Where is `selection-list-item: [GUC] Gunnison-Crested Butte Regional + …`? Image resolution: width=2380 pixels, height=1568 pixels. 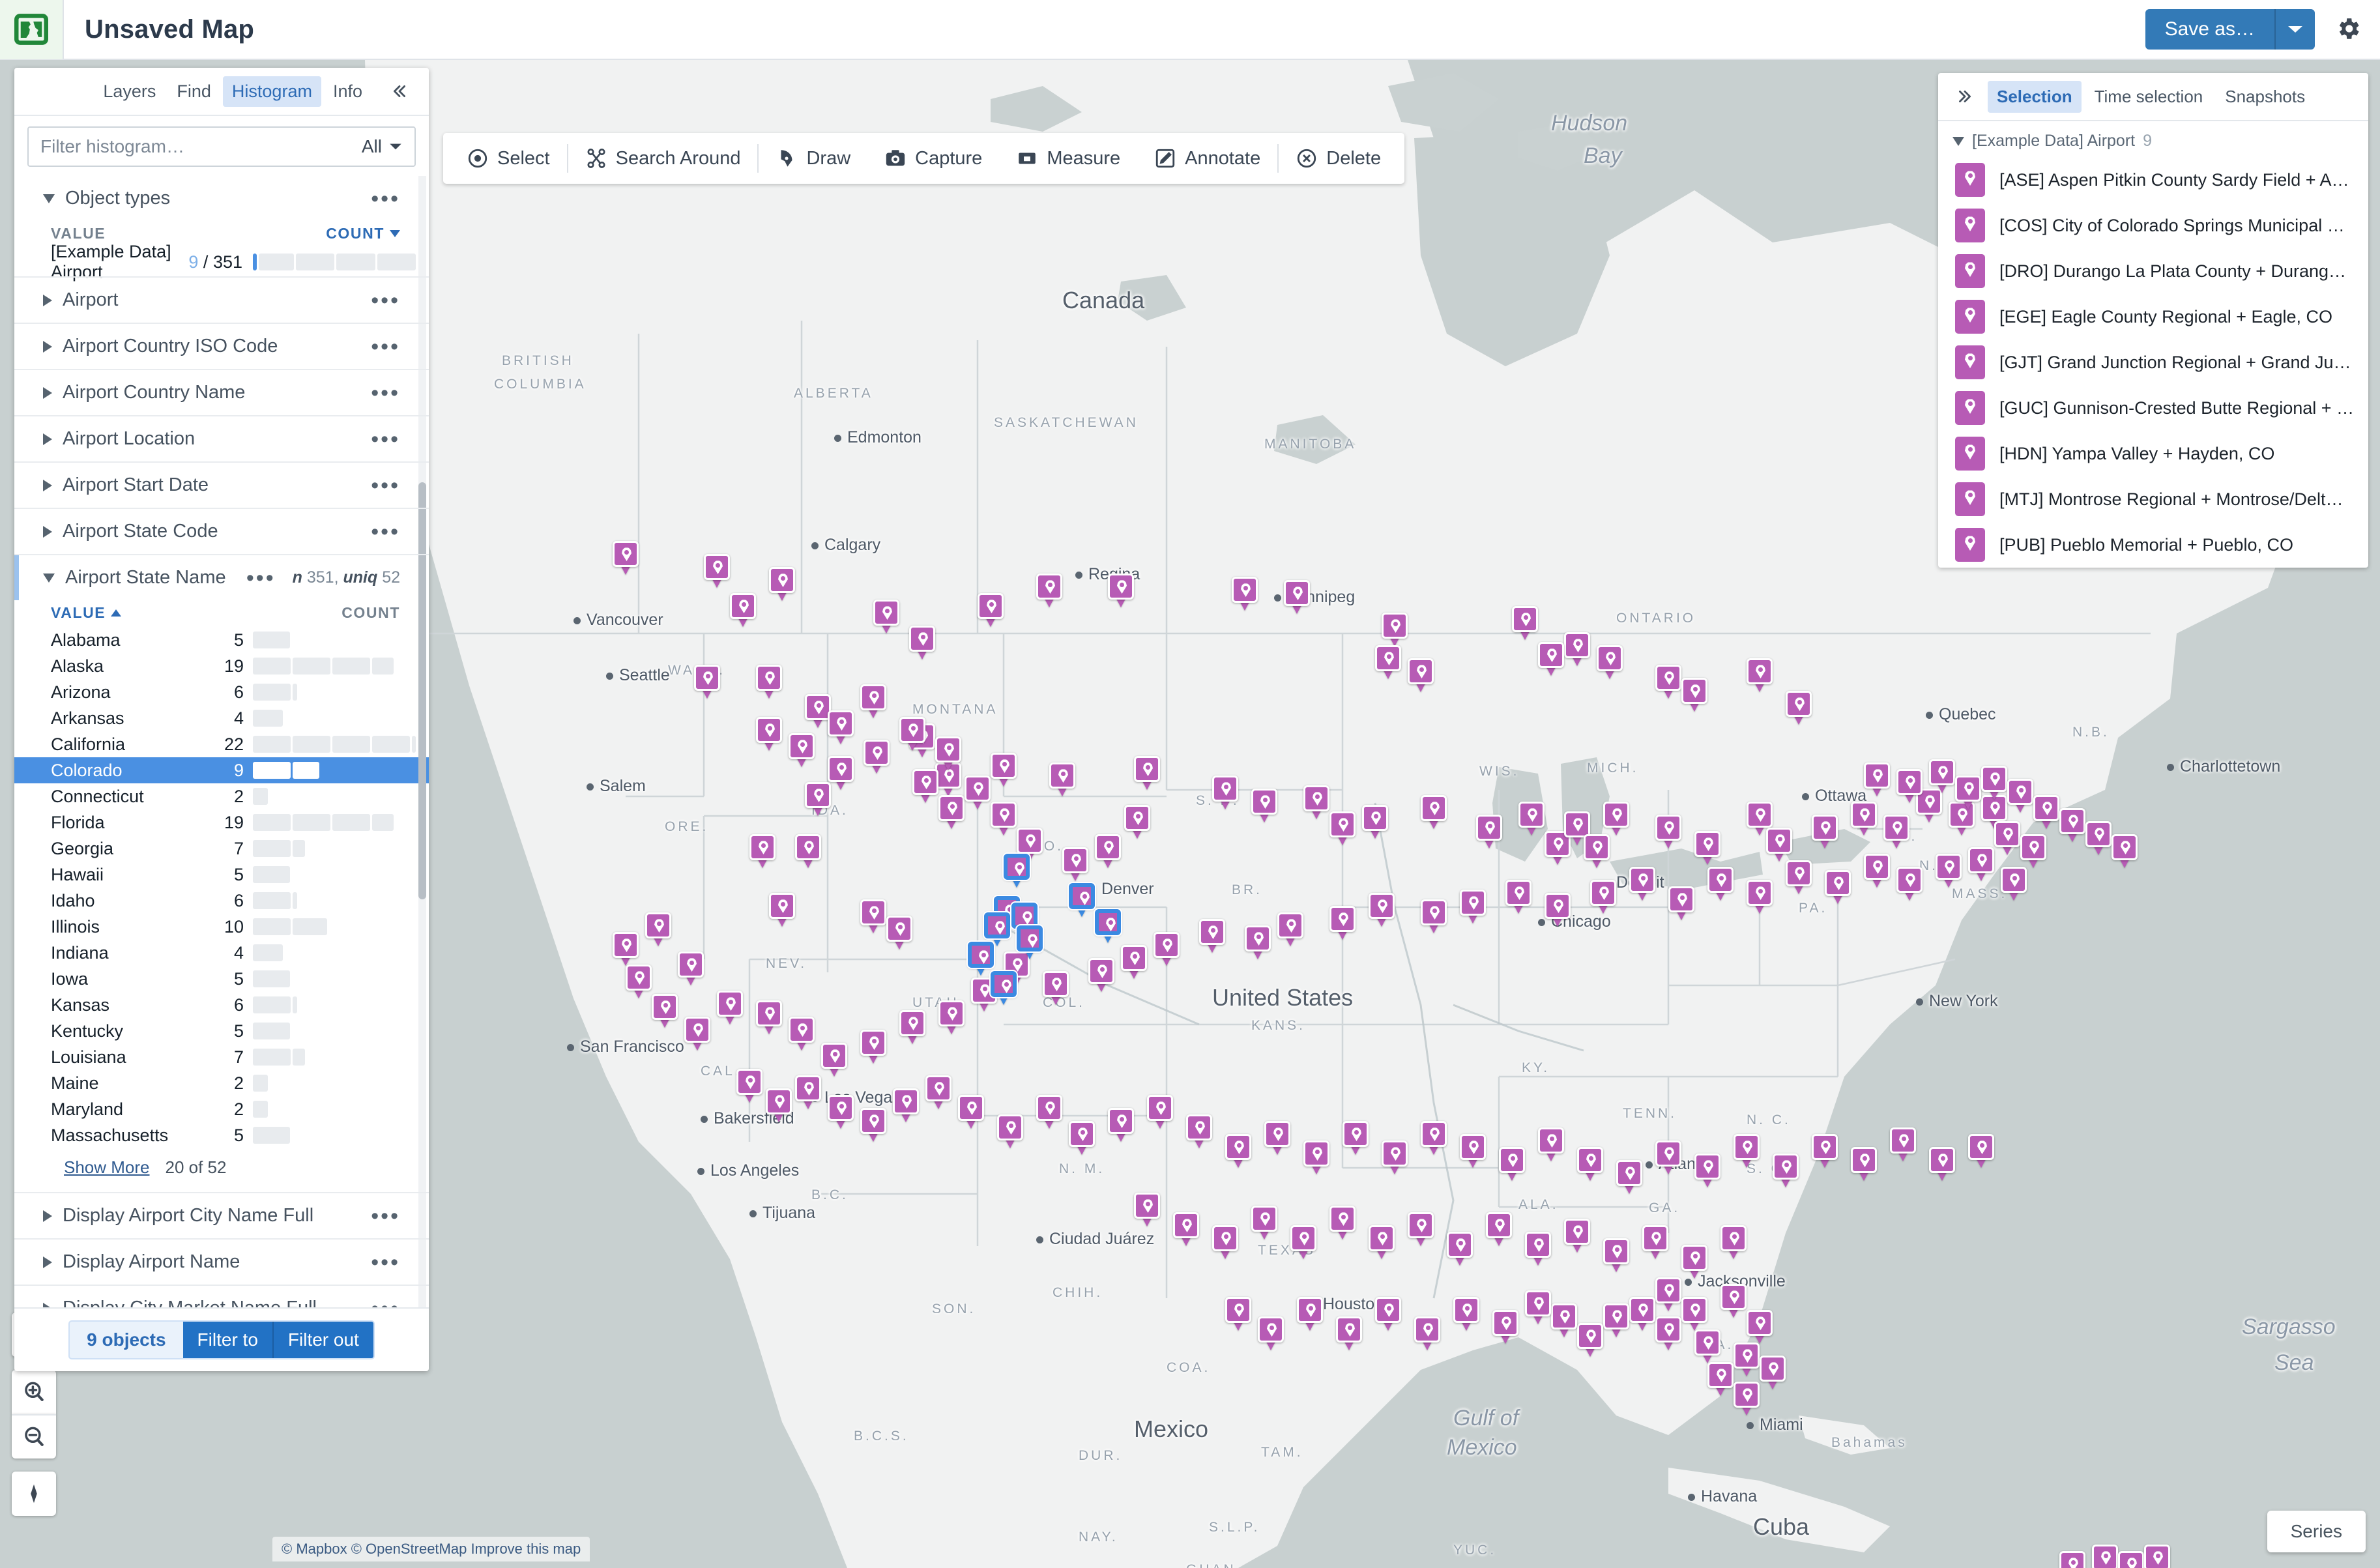 selection-list-item: [GUC] Gunnison-Crested Butte Regional + … is located at coordinates (2153, 408).